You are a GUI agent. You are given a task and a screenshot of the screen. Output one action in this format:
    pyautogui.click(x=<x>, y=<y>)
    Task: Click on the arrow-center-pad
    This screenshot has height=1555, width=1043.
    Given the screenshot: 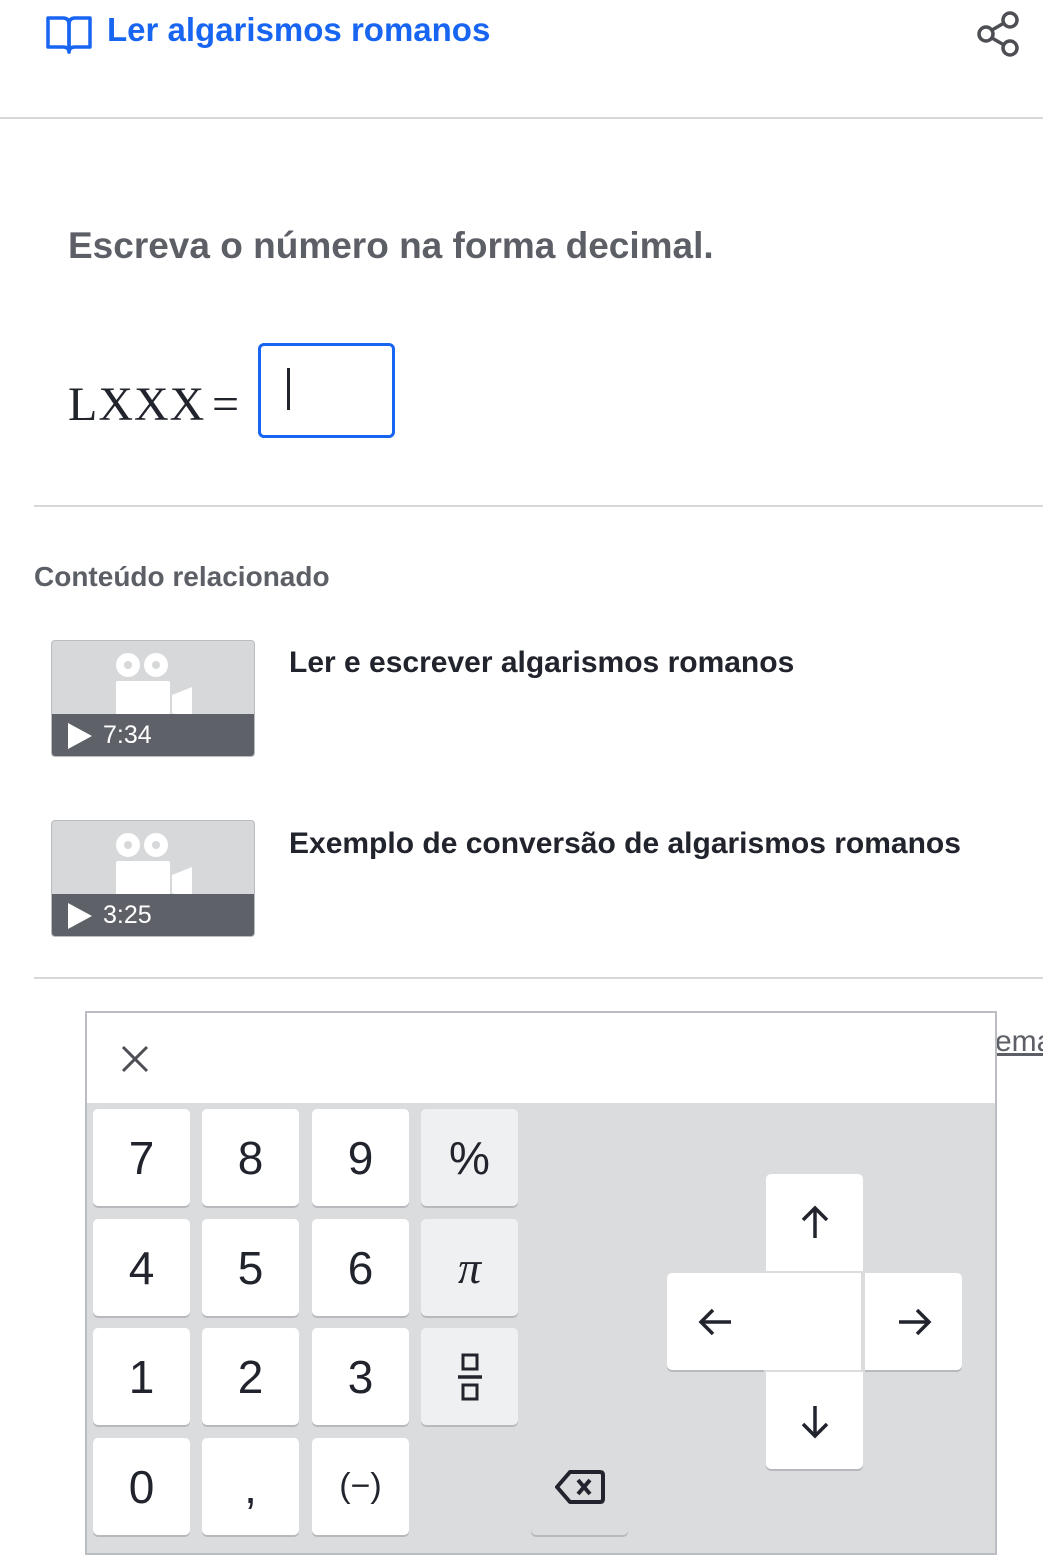 What is the action you would take?
    pyautogui.click(x=812, y=1321)
    